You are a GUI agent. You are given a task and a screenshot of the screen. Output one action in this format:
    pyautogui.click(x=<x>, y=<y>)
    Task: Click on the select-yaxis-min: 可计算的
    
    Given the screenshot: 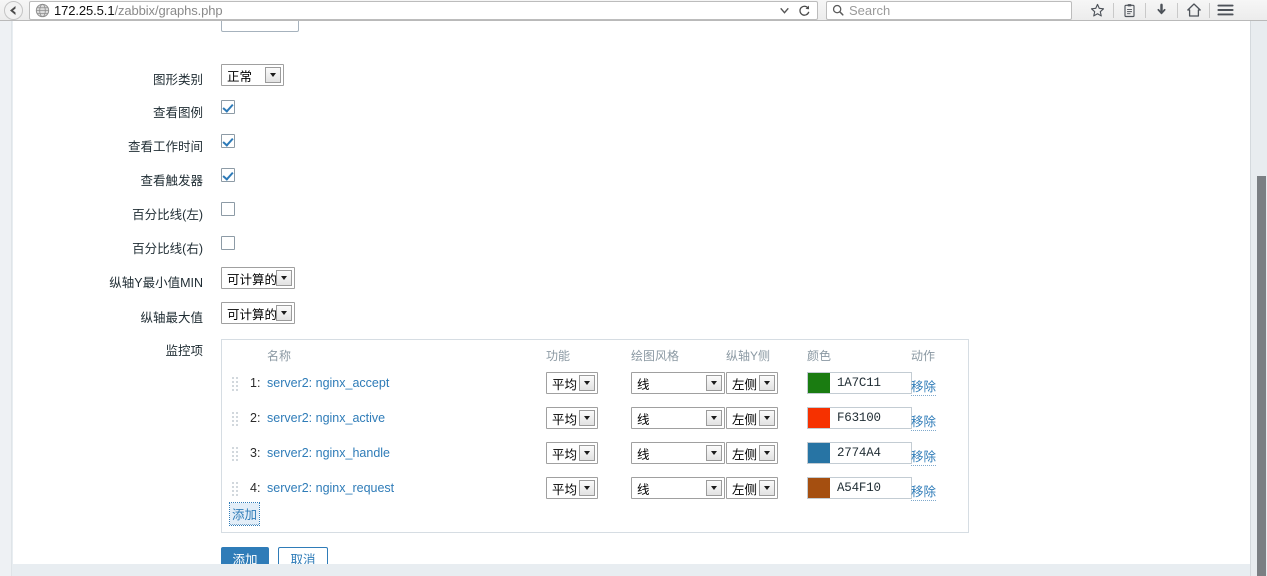 What is the action you would take?
    pyautogui.click(x=258, y=278)
    